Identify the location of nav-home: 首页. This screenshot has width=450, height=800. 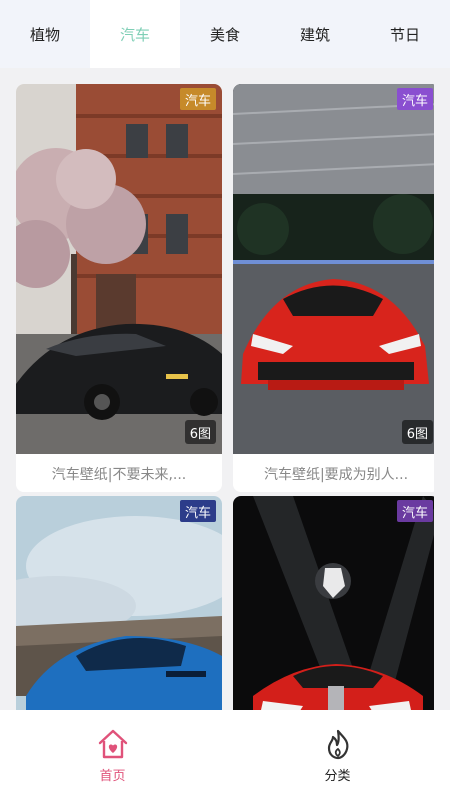
(112, 755).